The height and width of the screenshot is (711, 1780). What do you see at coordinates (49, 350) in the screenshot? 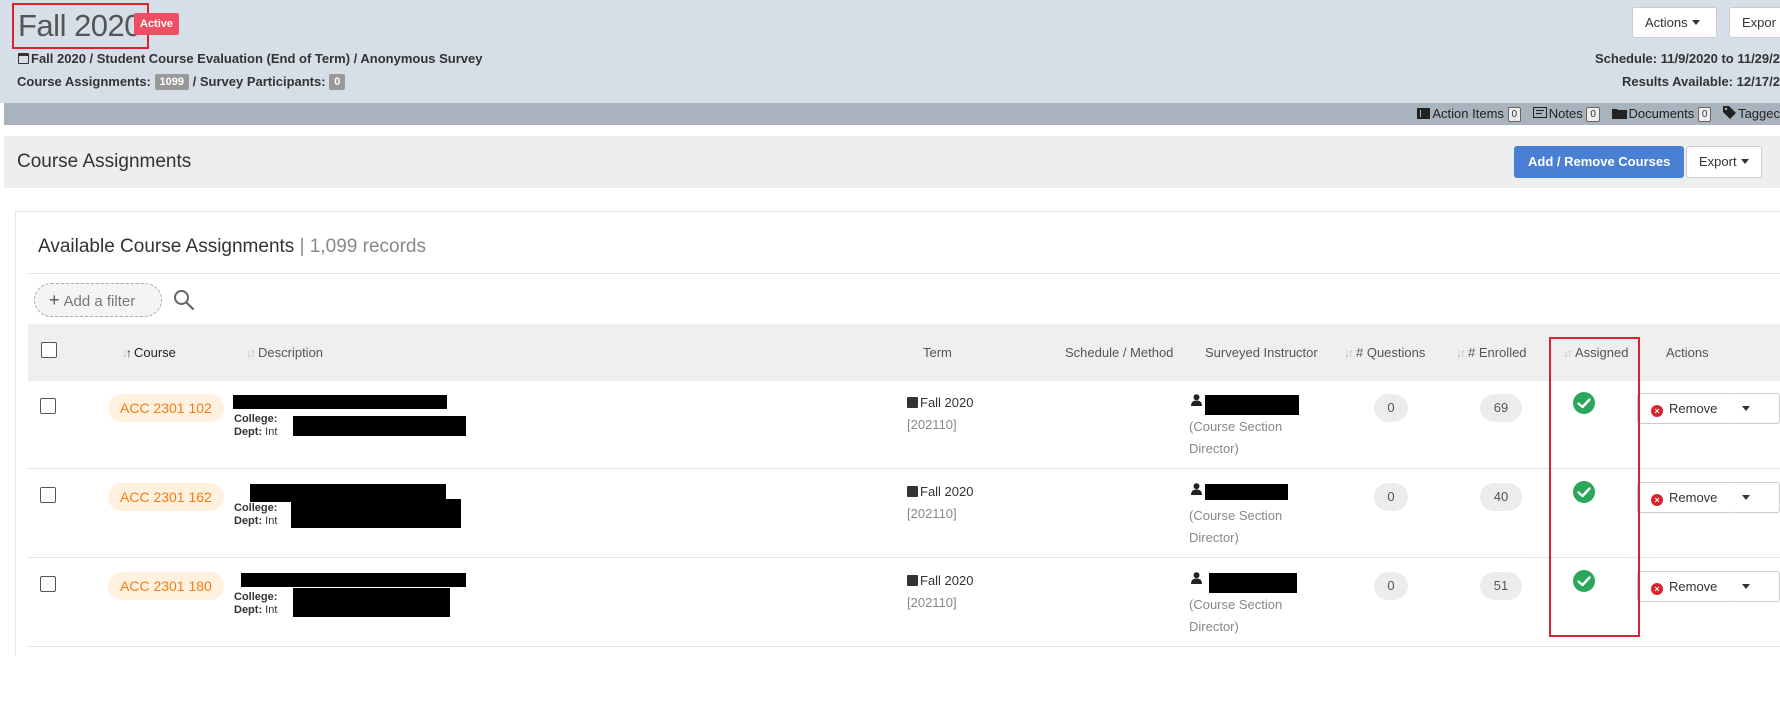
I see `select-all-checkbox` at bounding box center [49, 350].